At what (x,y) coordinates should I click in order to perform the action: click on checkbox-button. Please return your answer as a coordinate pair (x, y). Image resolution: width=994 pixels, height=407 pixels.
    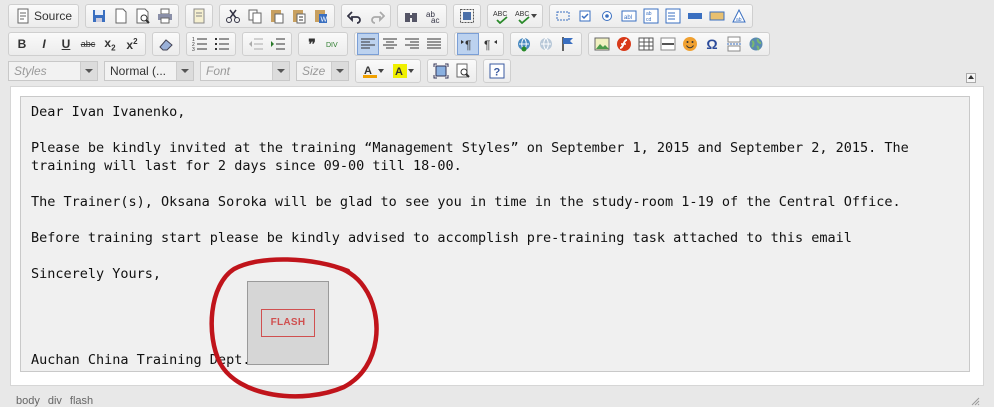
    Looking at the image, I should click on (585, 16).